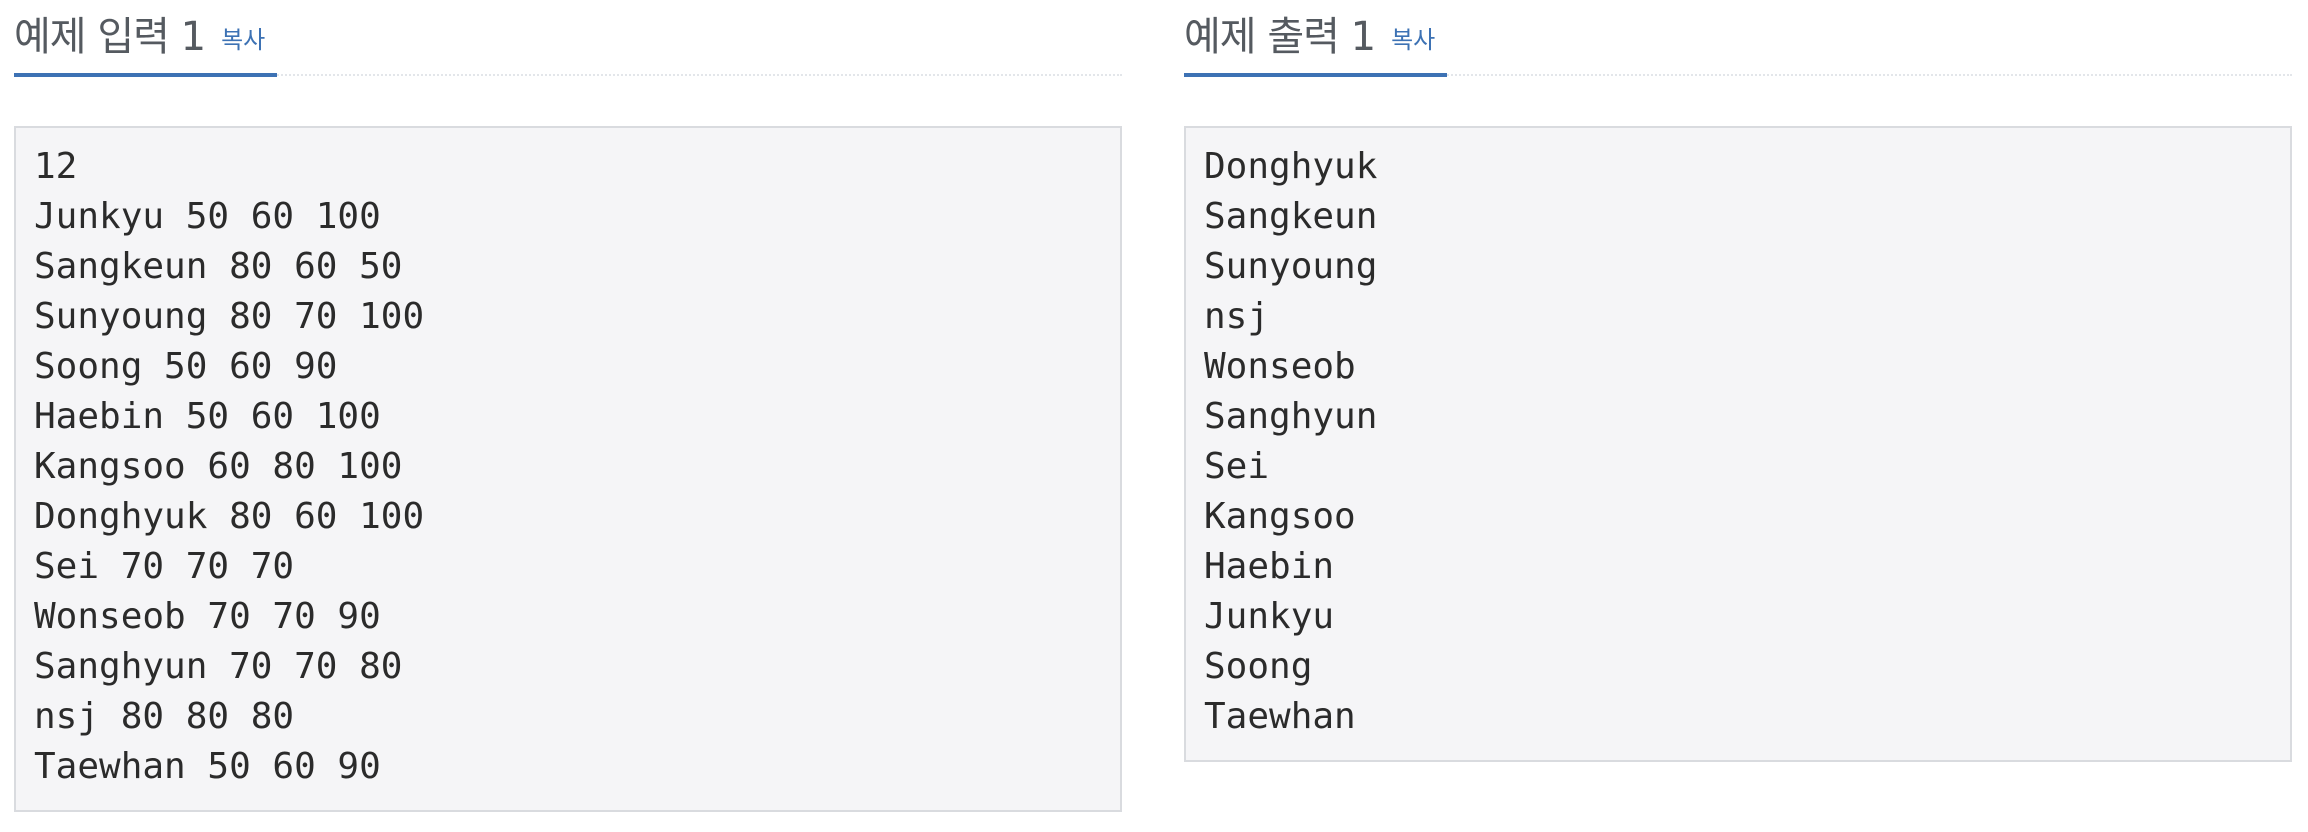 The height and width of the screenshot is (832, 2308). What do you see at coordinates (1237, 316) in the screenshot?
I see `output-line: nsj` at bounding box center [1237, 316].